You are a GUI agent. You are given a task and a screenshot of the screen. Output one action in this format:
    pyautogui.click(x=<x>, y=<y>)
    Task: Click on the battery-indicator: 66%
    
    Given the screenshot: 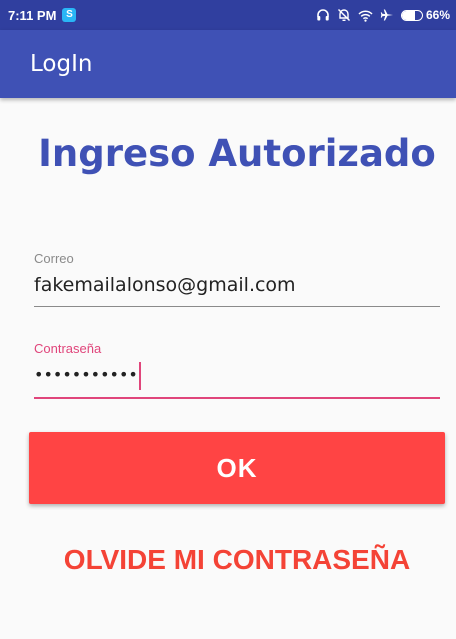 What is the action you would take?
    pyautogui.click(x=425, y=15)
    